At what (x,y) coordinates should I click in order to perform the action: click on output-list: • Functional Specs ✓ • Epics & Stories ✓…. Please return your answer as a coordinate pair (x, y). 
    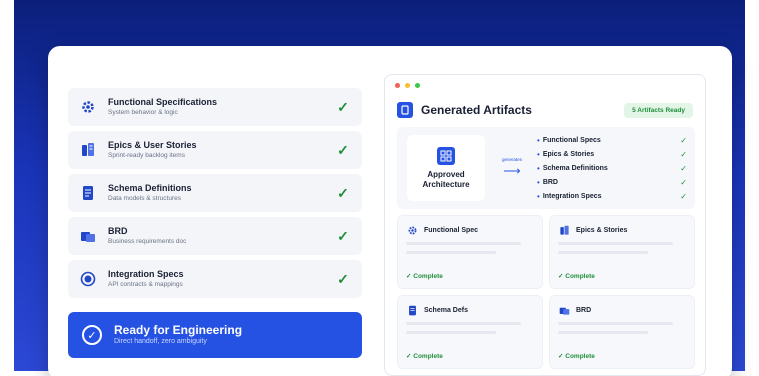
    Looking at the image, I should click on (612, 168).